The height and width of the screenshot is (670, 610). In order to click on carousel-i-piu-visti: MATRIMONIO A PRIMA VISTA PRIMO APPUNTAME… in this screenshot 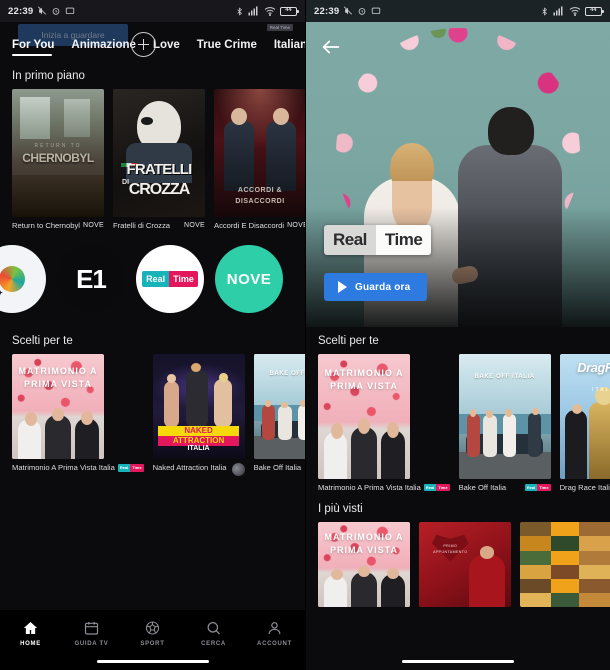, I will do `click(464, 565)`.